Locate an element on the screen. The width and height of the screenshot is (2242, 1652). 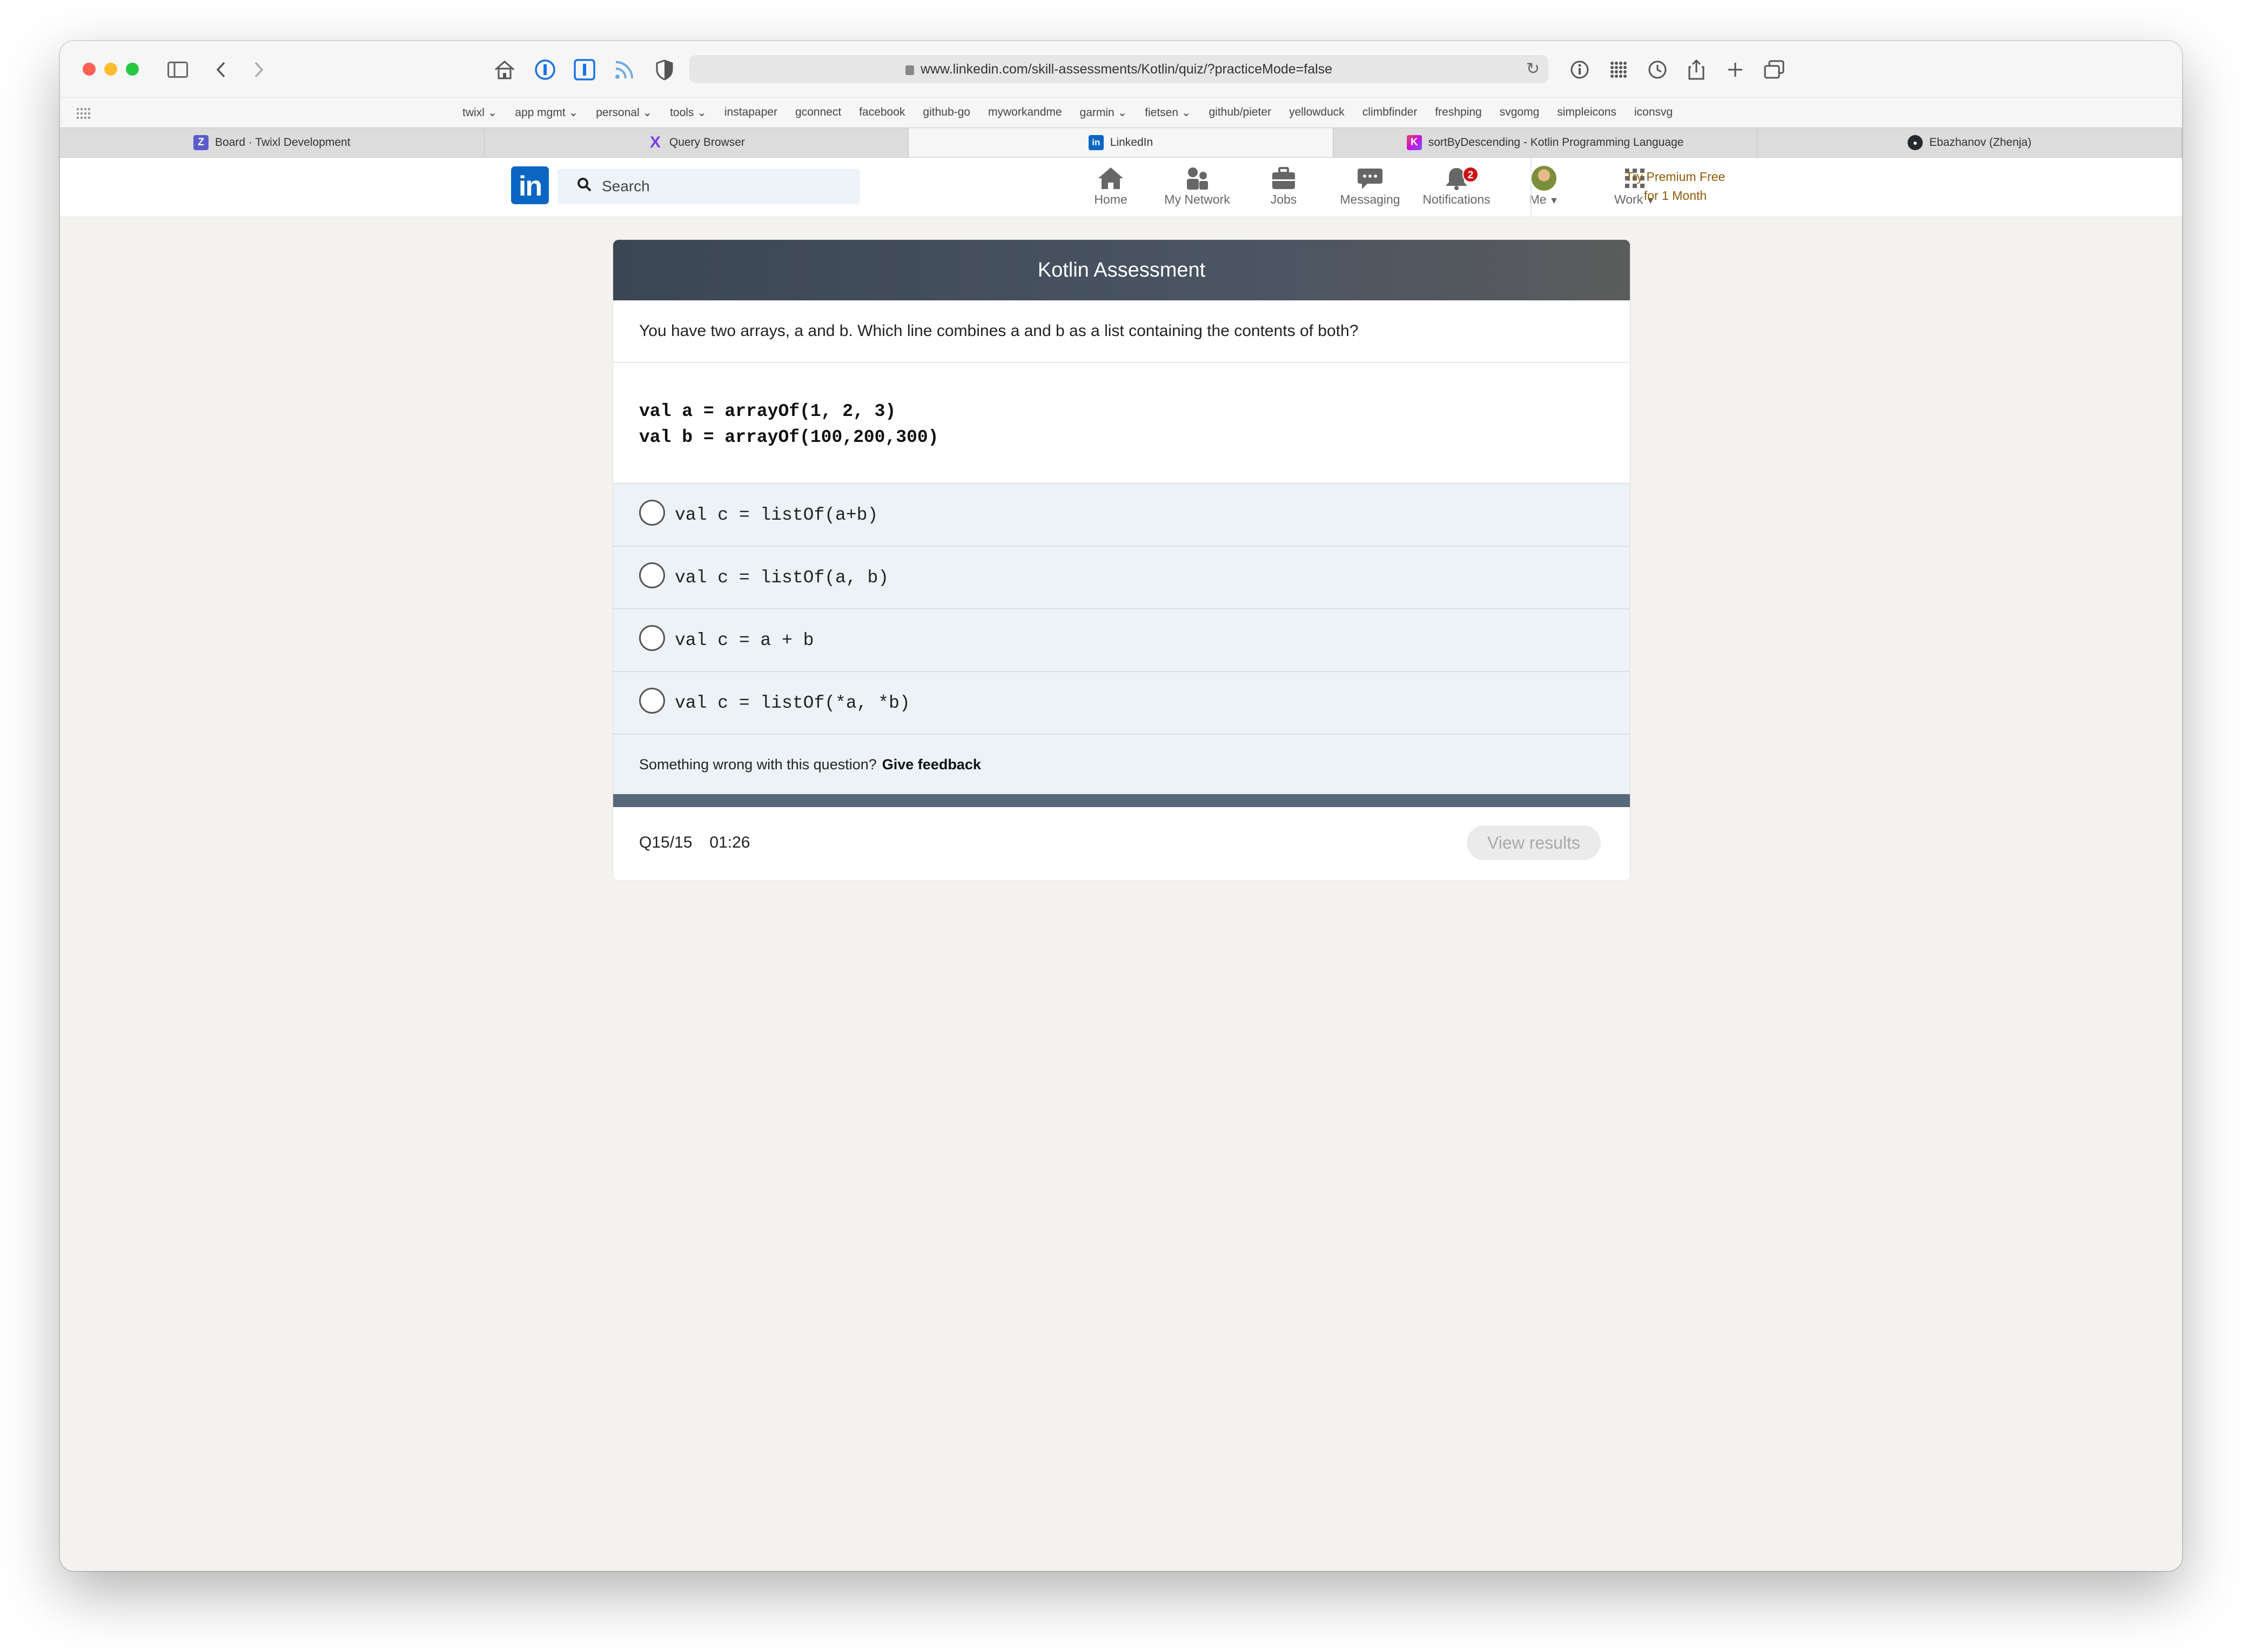
bookmark-item: climbfinder is located at coordinates (1390, 112).